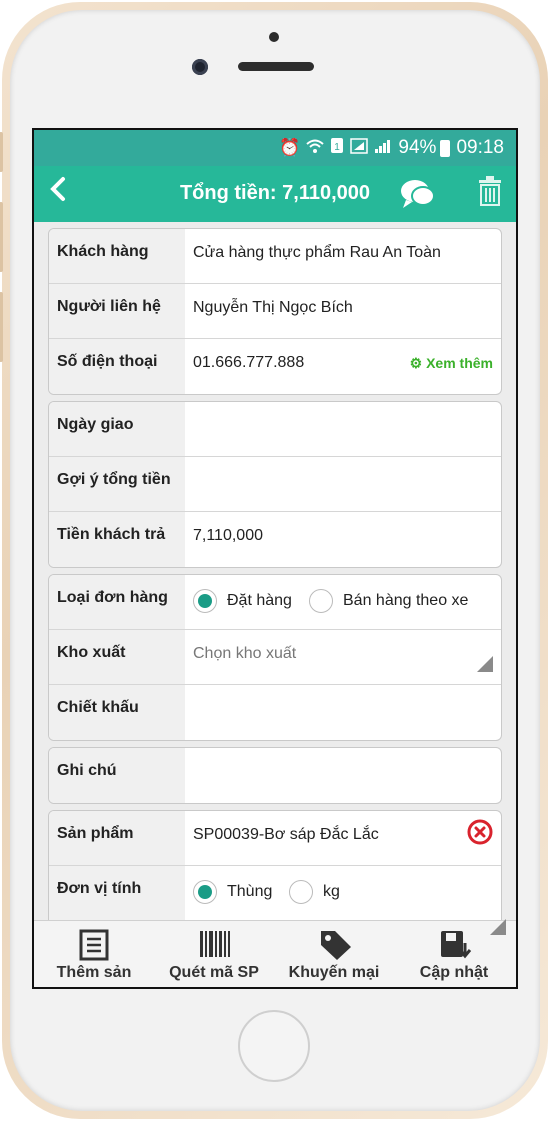  I want to click on customer-paid-label: Tiền khách trả, so click(117, 539).